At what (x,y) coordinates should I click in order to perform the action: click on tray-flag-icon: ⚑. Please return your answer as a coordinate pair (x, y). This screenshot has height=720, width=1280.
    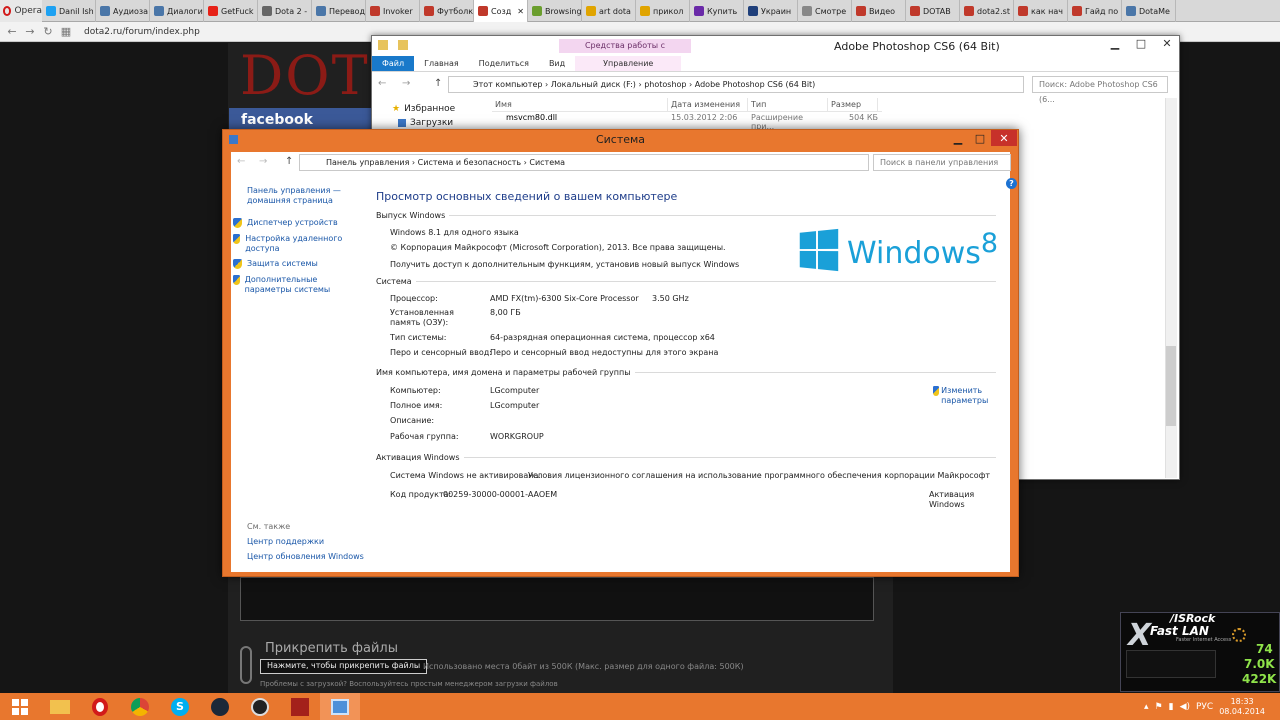
    Looking at the image, I should click on (1159, 707).